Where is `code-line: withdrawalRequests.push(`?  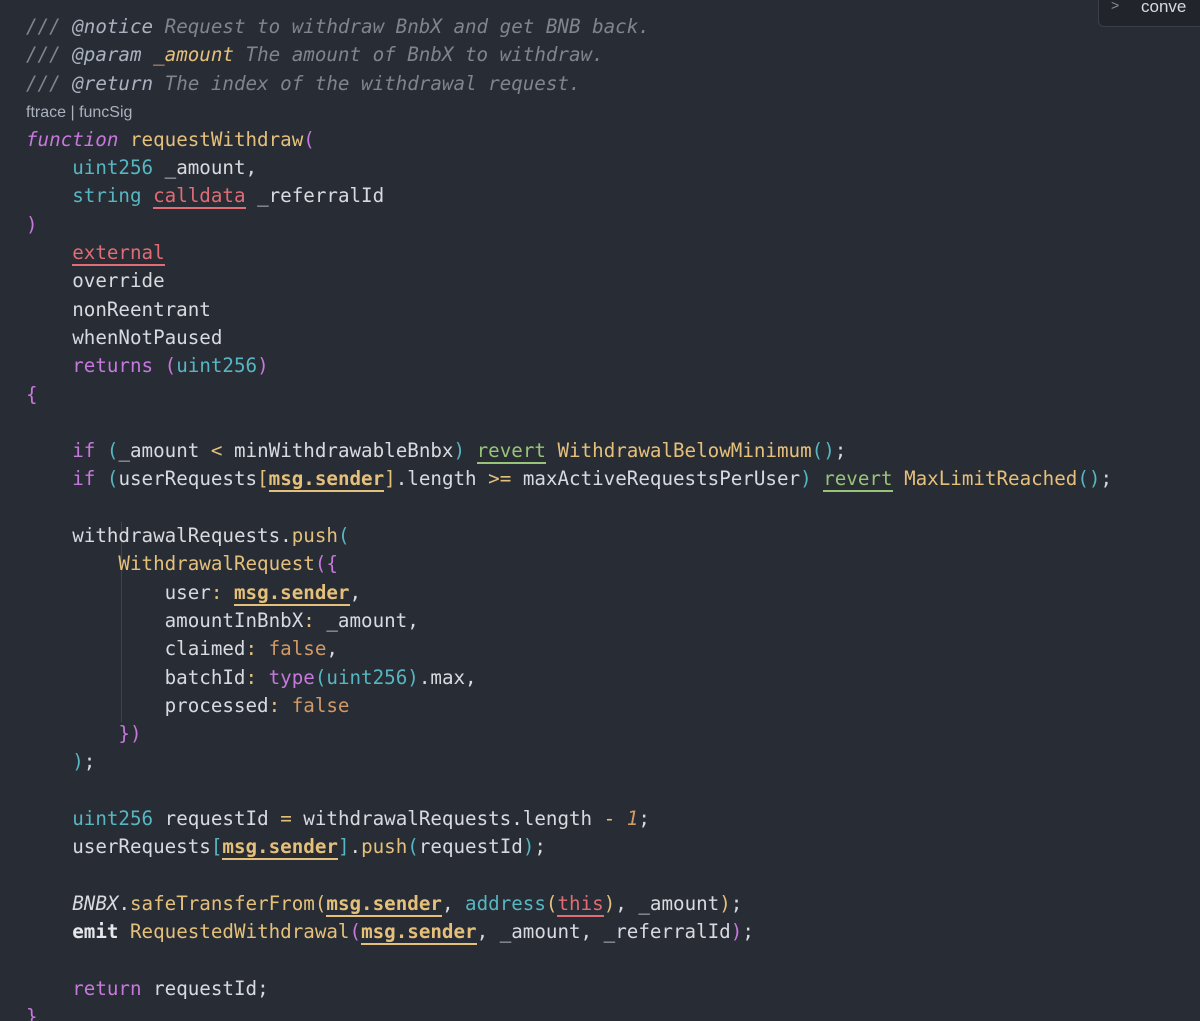 code-line: withdrawalRequests.push( is located at coordinates (211, 536).